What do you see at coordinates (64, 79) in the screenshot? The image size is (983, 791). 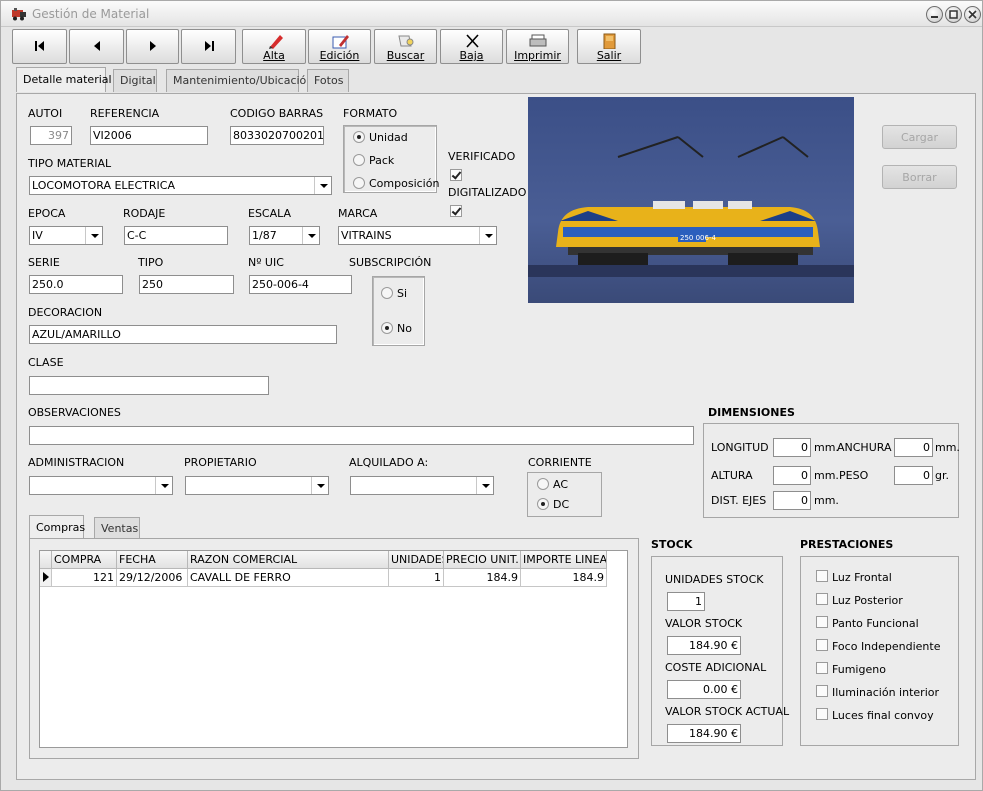 I see `tab-detalle-material: Detalle material` at bounding box center [64, 79].